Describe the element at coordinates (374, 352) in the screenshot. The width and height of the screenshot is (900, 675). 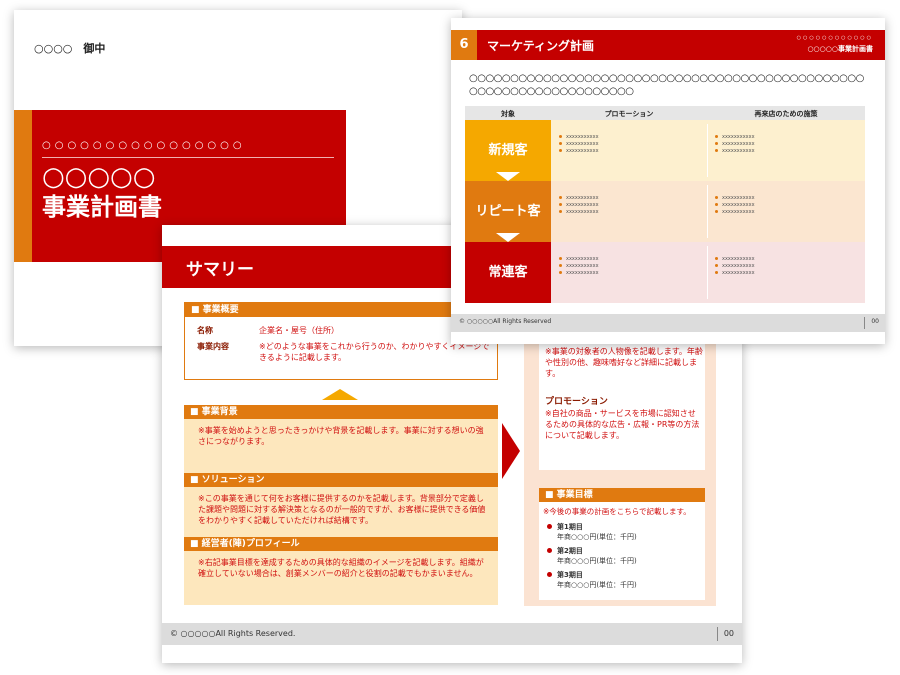
I see `content-value: ※どのような事業をこれから行うのか、わかりやすくイメージできるように記載します。` at that location.